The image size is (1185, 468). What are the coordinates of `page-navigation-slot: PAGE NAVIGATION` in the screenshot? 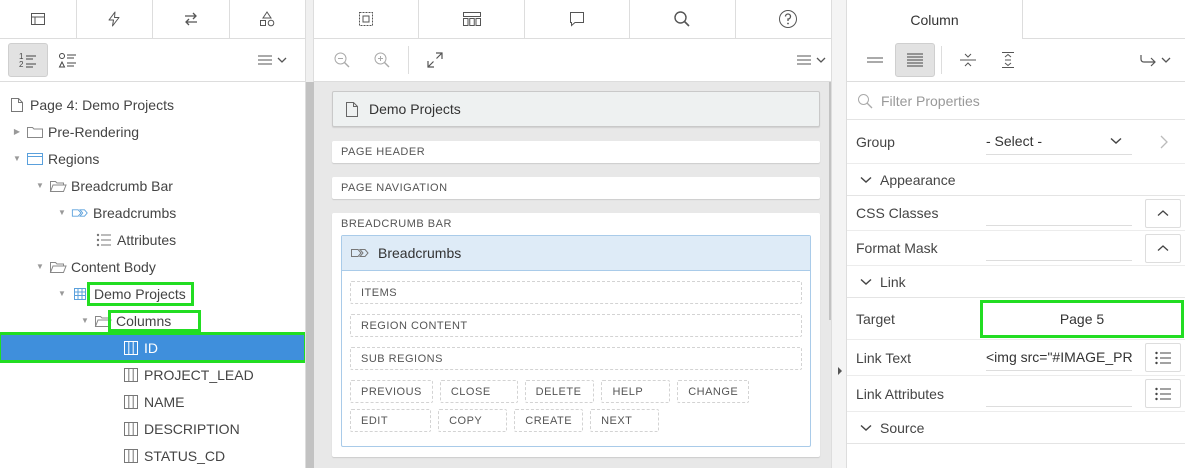 It's located at (576, 188).